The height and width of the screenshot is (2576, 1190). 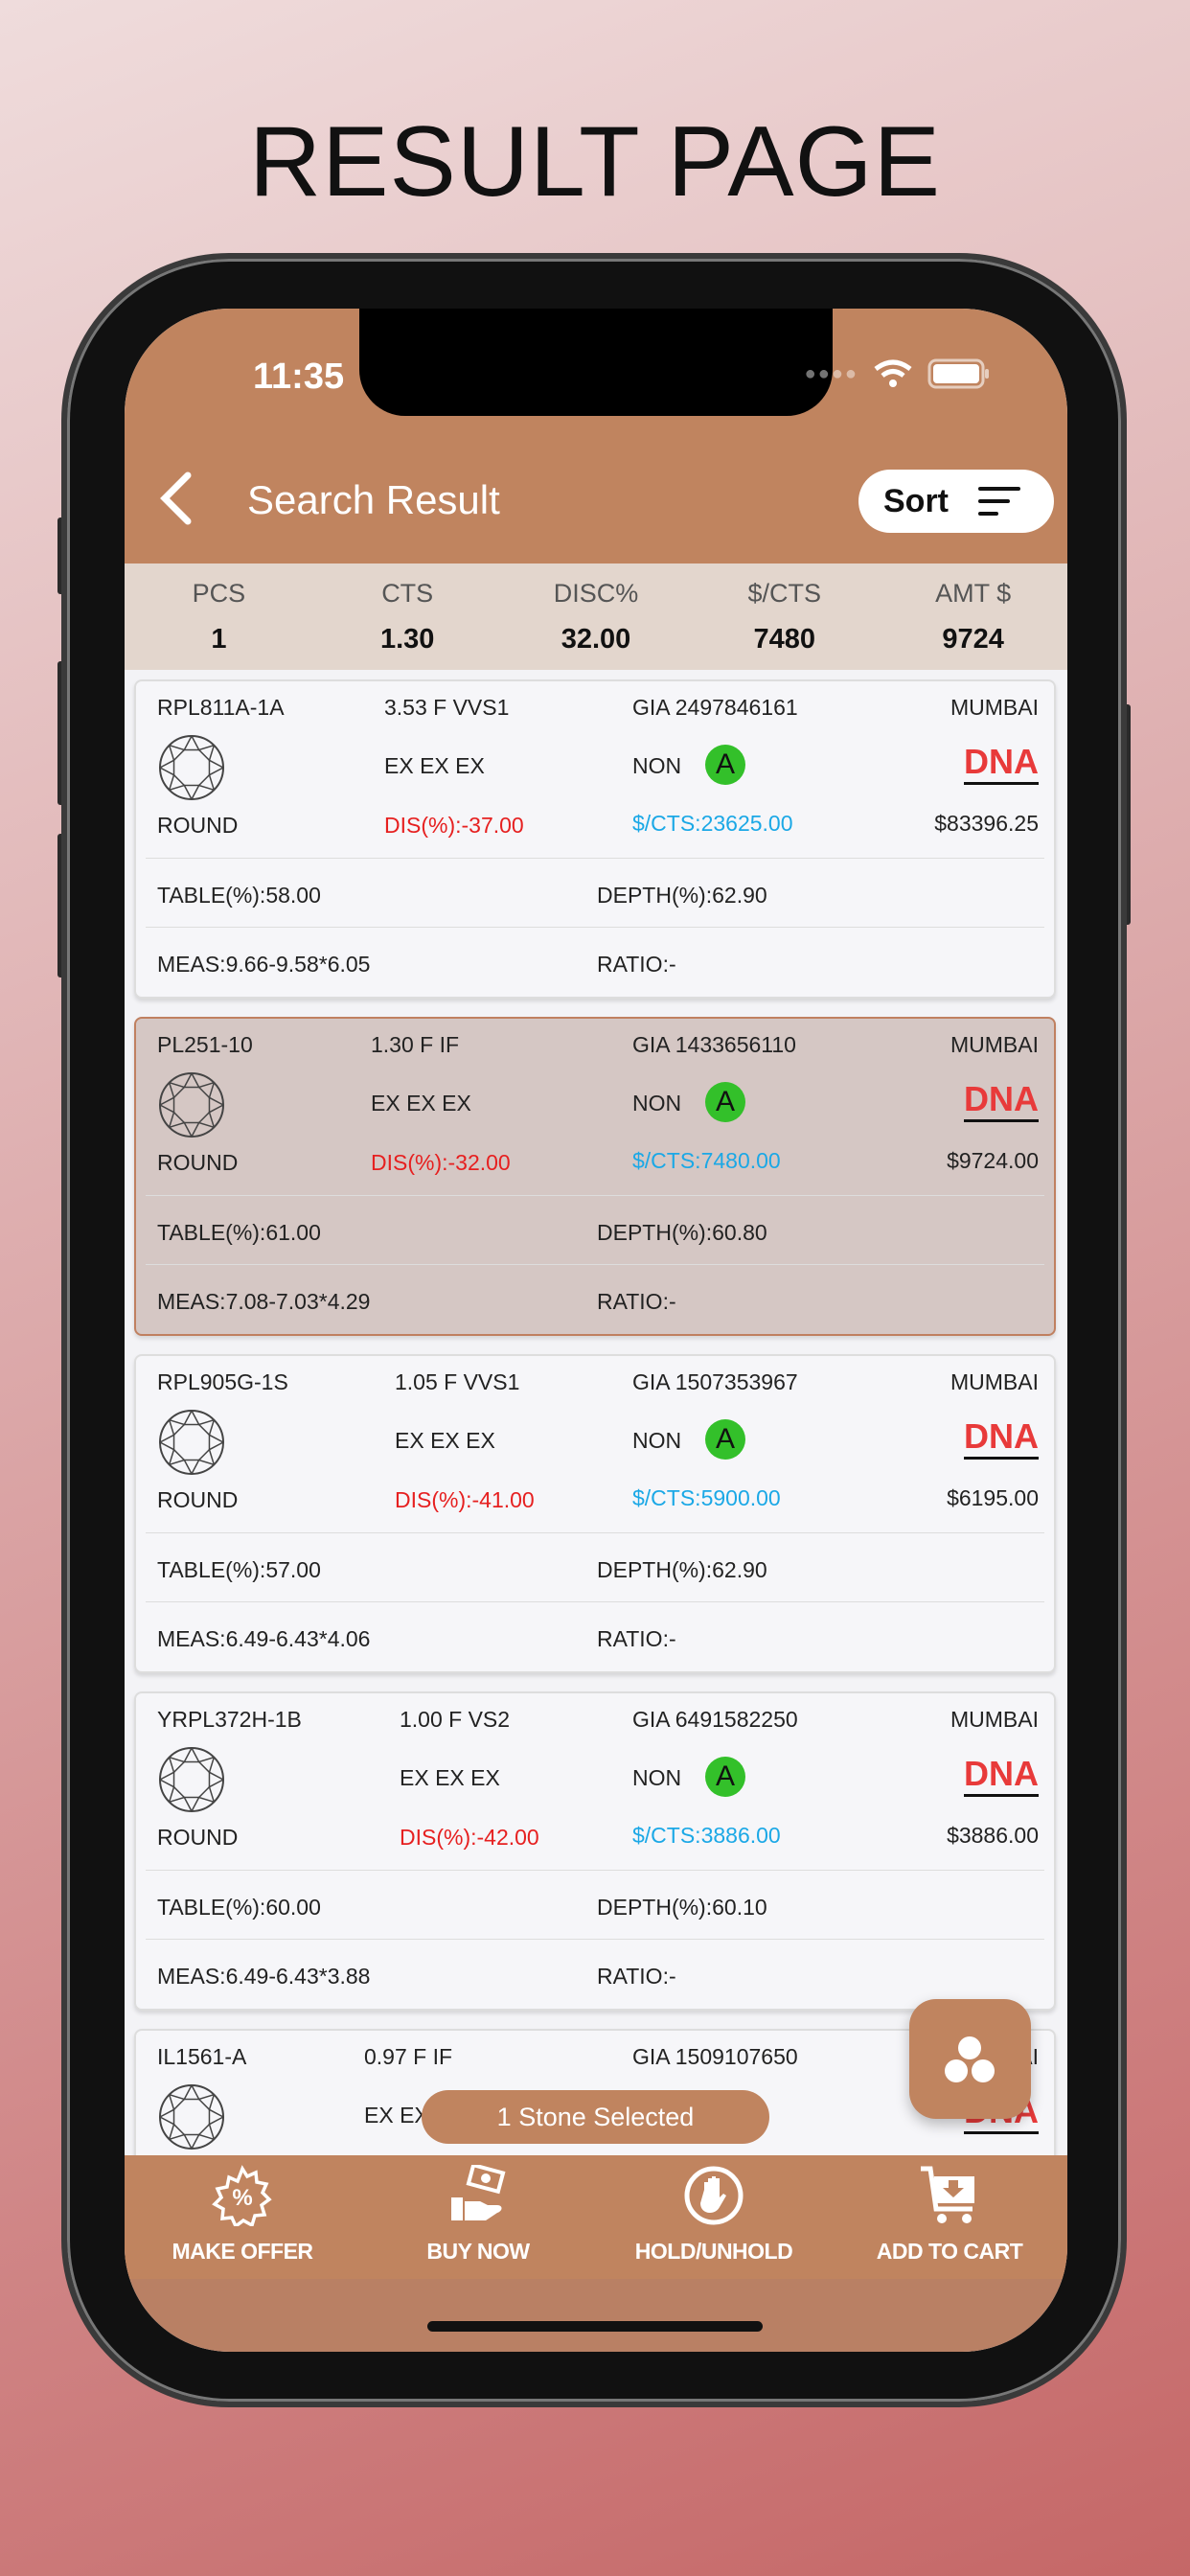 What do you see at coordinates (714, 2217) in the screenshot?
I see `action-hold-unhold-button: HOLD/UNHOLD` at bounding box center [714, 2217].